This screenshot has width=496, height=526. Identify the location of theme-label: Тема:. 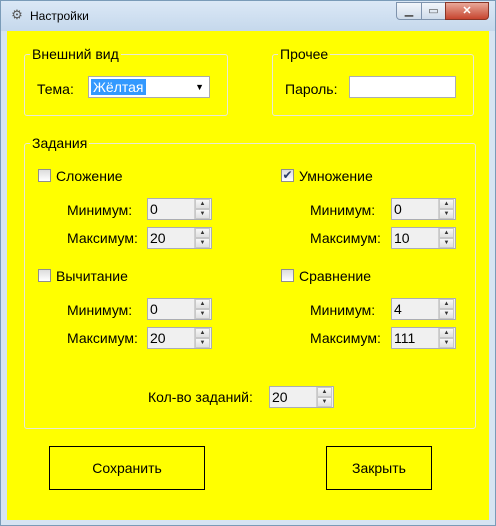
(55, 89).